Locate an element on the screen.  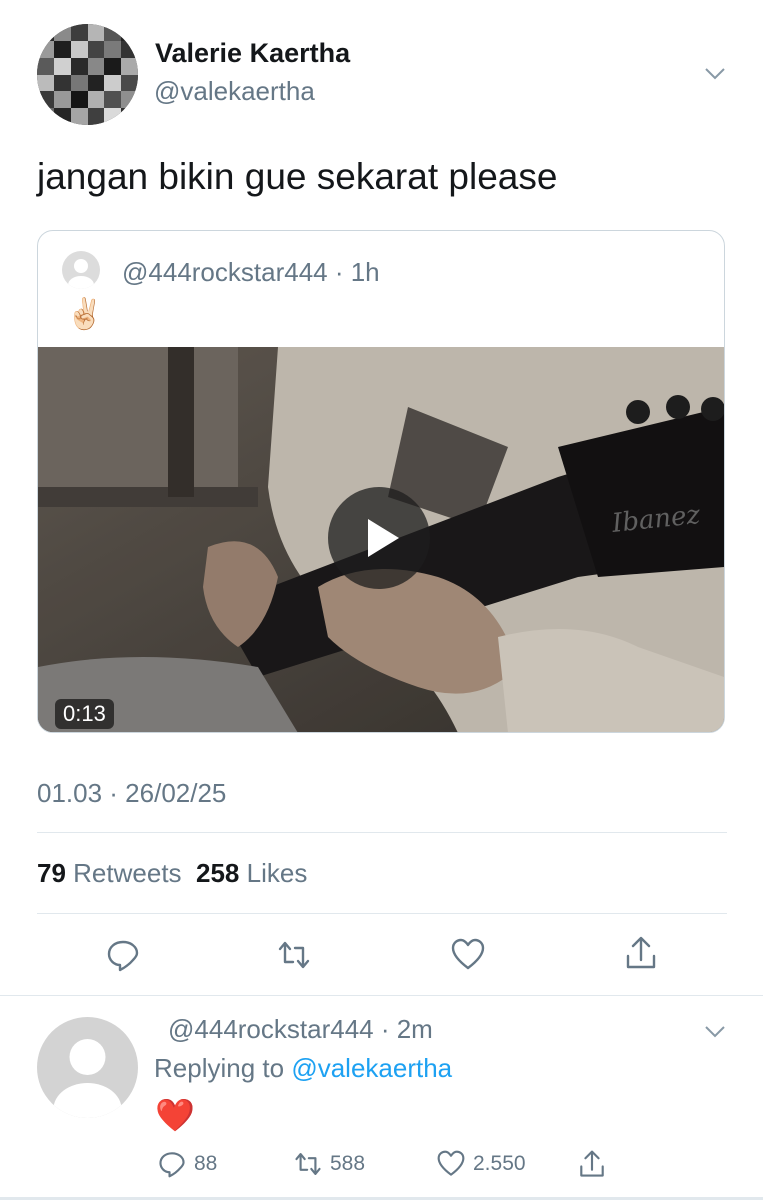
quoted-tweet-header: @444rockstar444 · 1h is located at coordinates (251, 272).